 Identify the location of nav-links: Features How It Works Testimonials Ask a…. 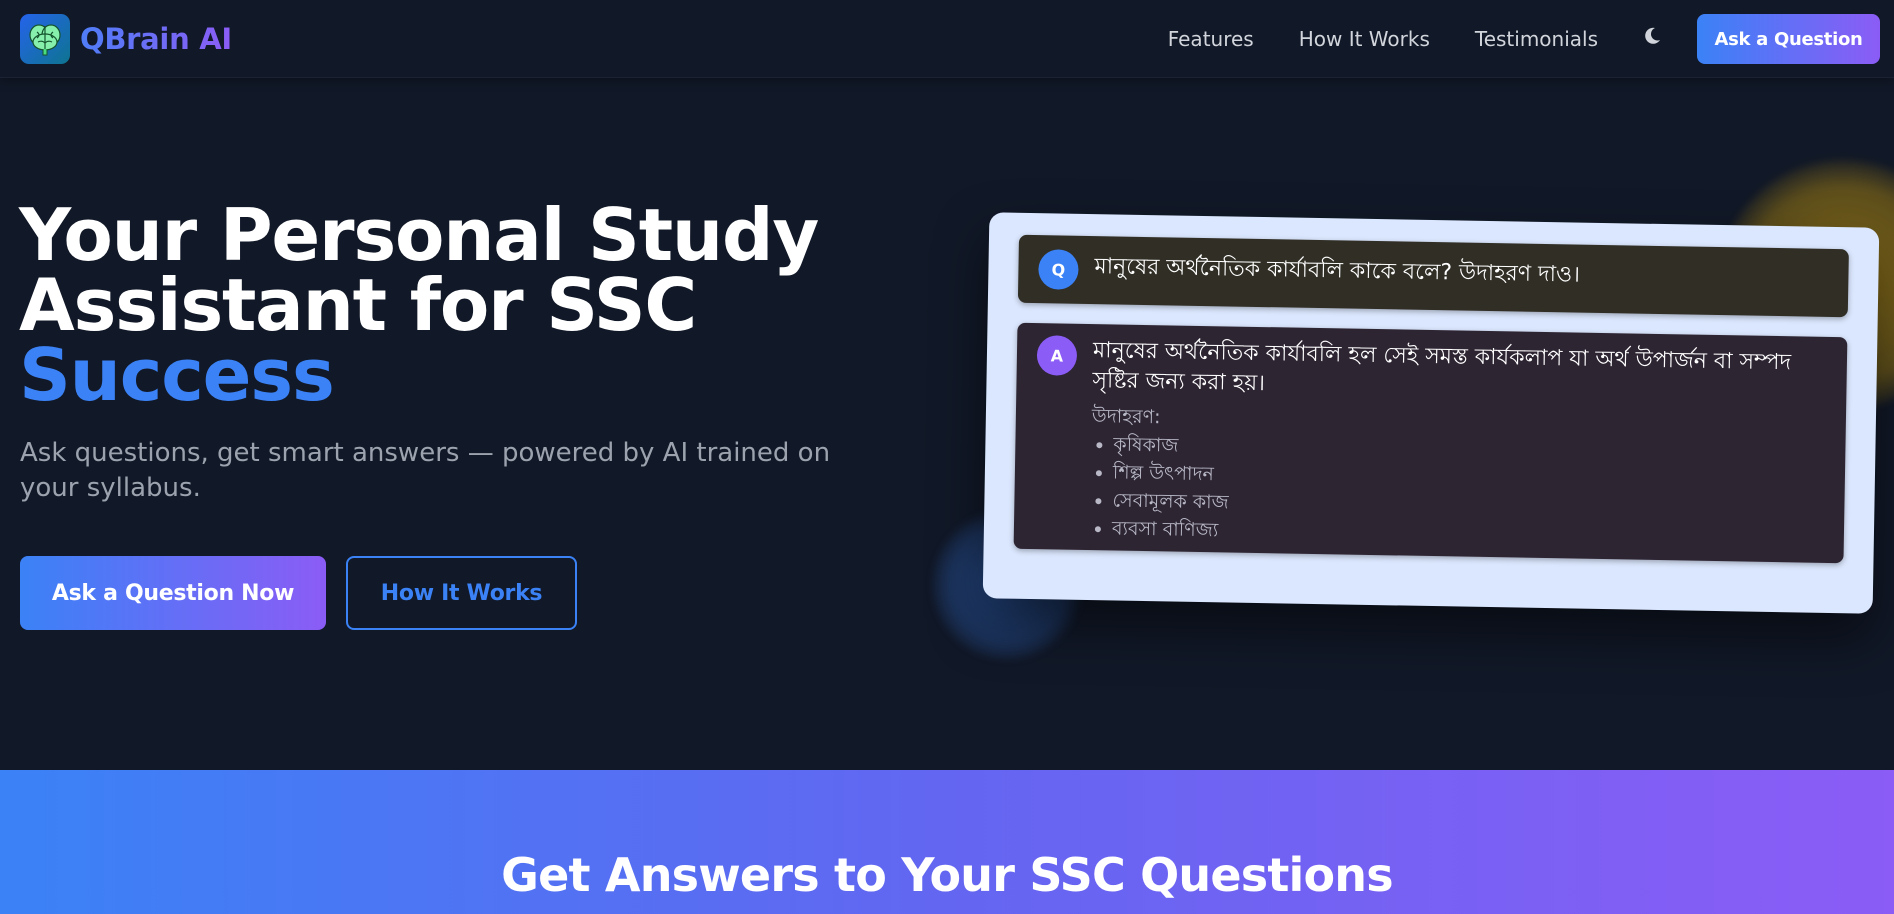
(1531, 39).